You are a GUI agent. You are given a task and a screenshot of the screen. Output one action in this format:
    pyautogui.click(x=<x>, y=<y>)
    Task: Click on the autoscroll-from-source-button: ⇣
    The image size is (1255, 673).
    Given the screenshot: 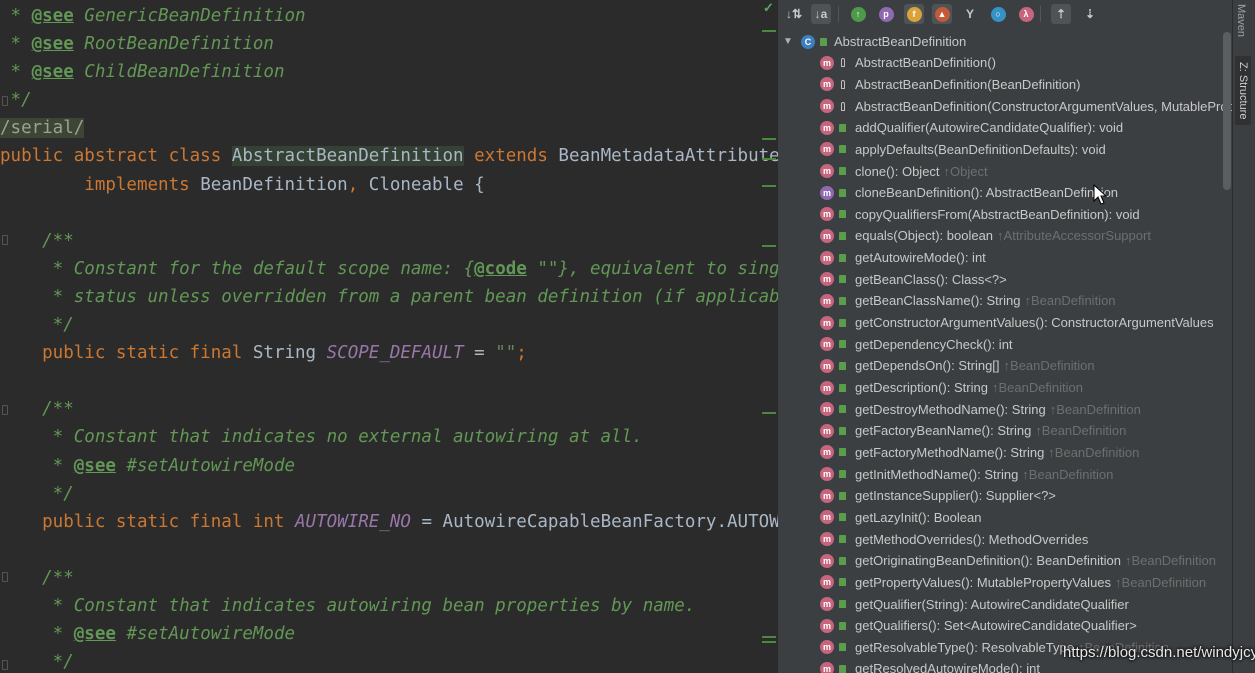 What is the action you would take?
    pyautogui.click(x=1090, y=14)
    